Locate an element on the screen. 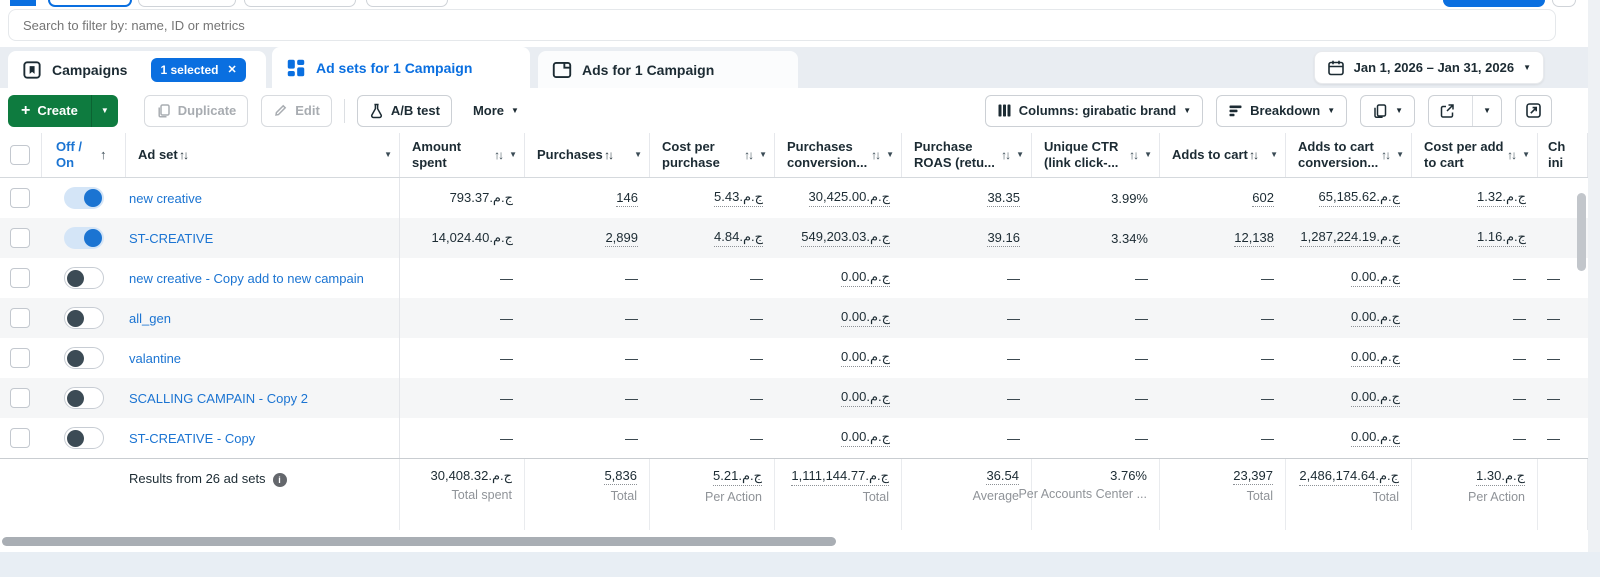  metric-value: 30,425.00.م.ج is located at coordinates (849, 198).